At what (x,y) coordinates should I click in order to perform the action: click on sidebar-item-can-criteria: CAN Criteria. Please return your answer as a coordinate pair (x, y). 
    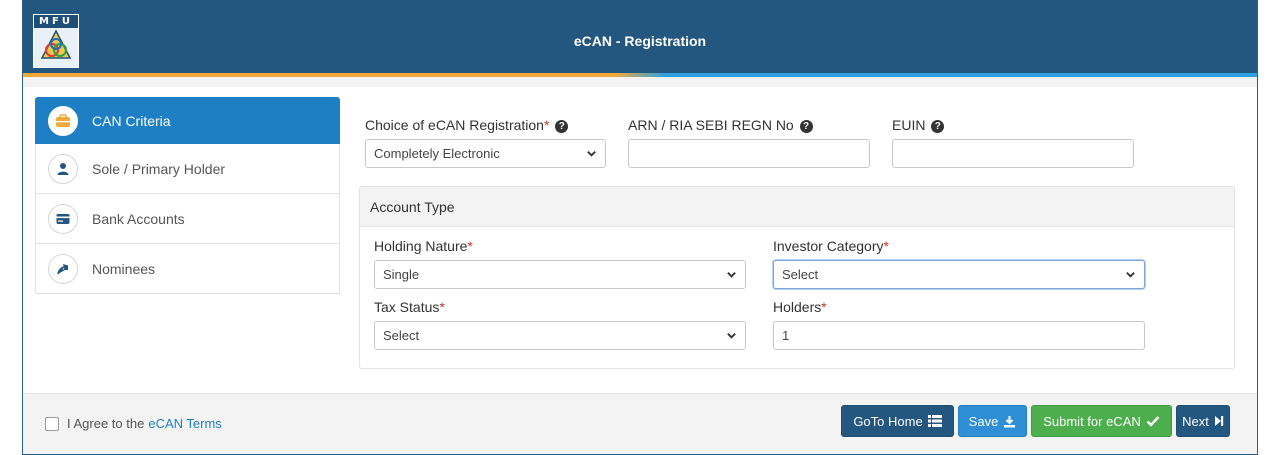
    Looking at the image, I should click on (187, 120).